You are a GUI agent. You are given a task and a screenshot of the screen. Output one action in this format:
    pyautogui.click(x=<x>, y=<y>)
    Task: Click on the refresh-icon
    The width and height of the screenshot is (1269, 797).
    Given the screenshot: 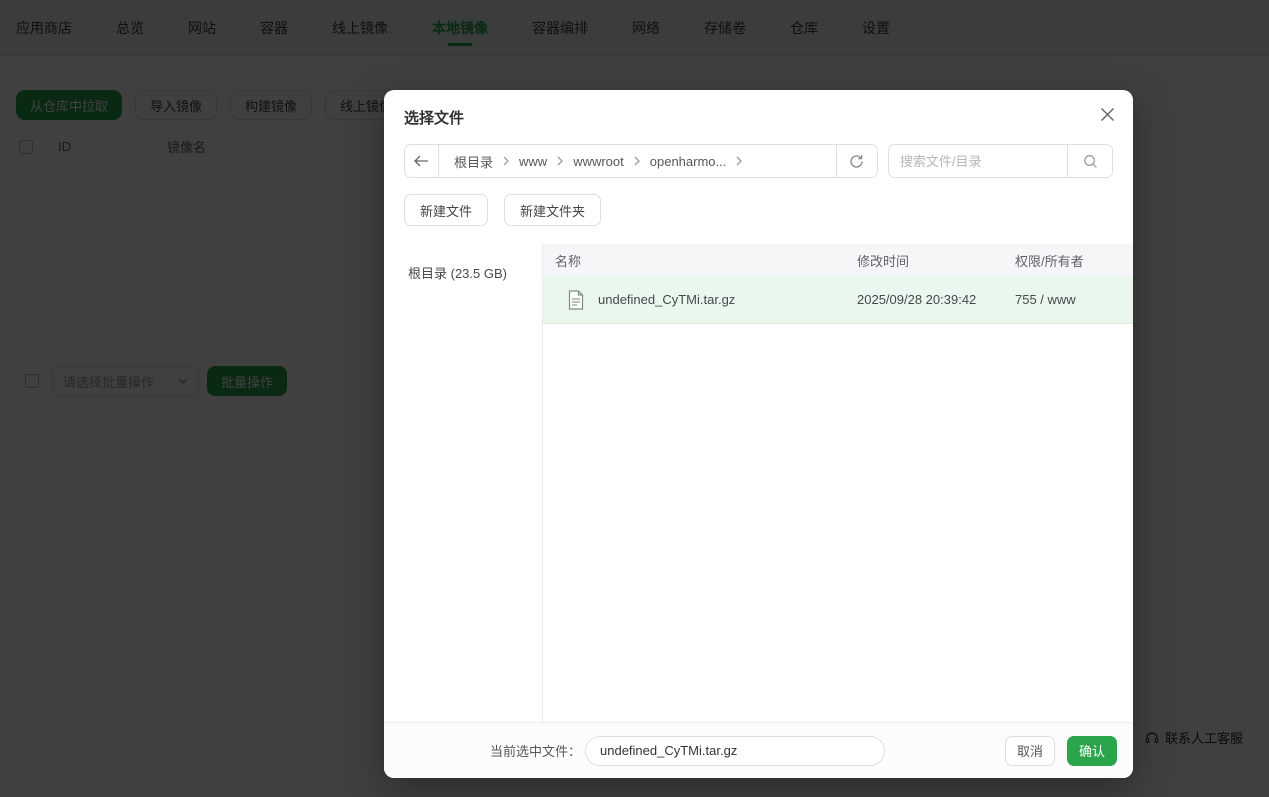 What is the action you would take?
    pyautogui.click(x=856, y=161)
    